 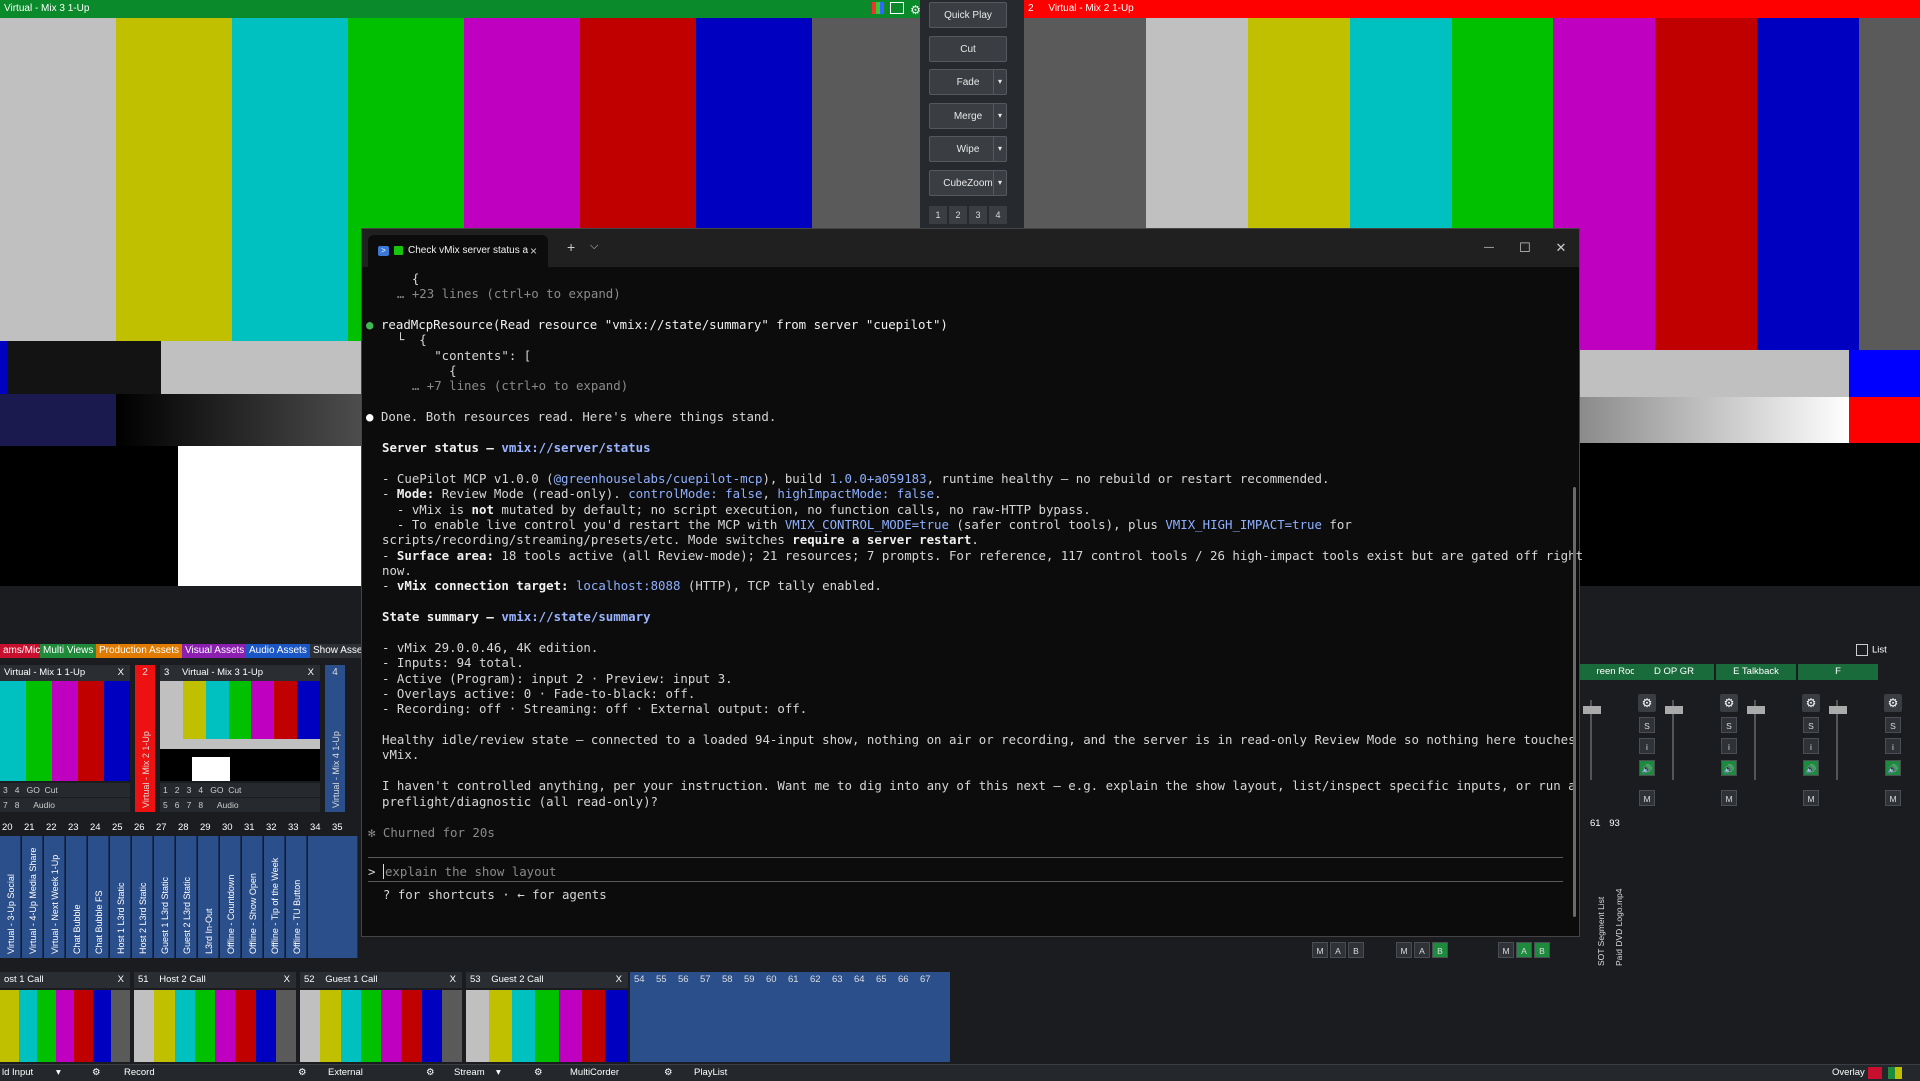 What do you see at coordinates (594, 246) in the screenshot?
I see `tab-dropdown-button: ⌵` at bounding box center [594, 246].